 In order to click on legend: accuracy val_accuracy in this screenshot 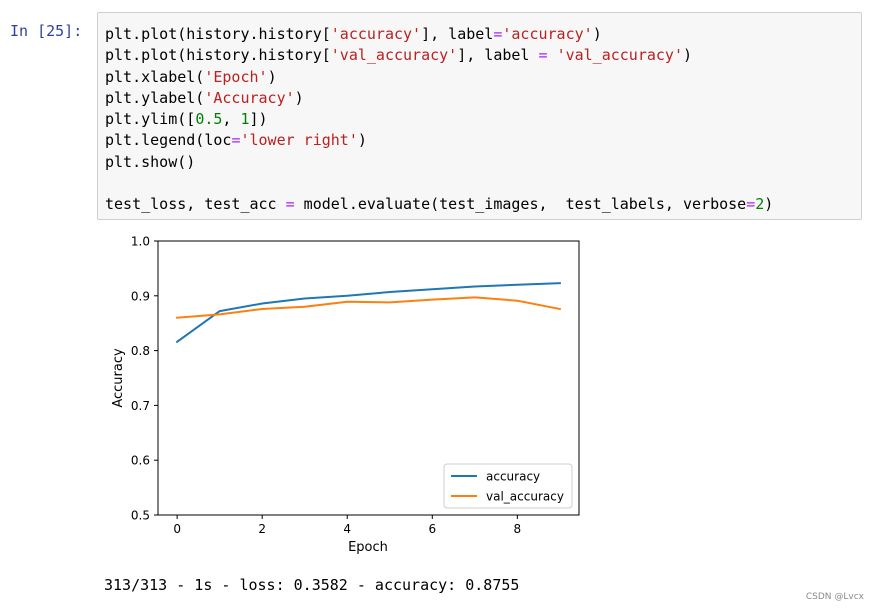, I will do `click(508, 486)`.